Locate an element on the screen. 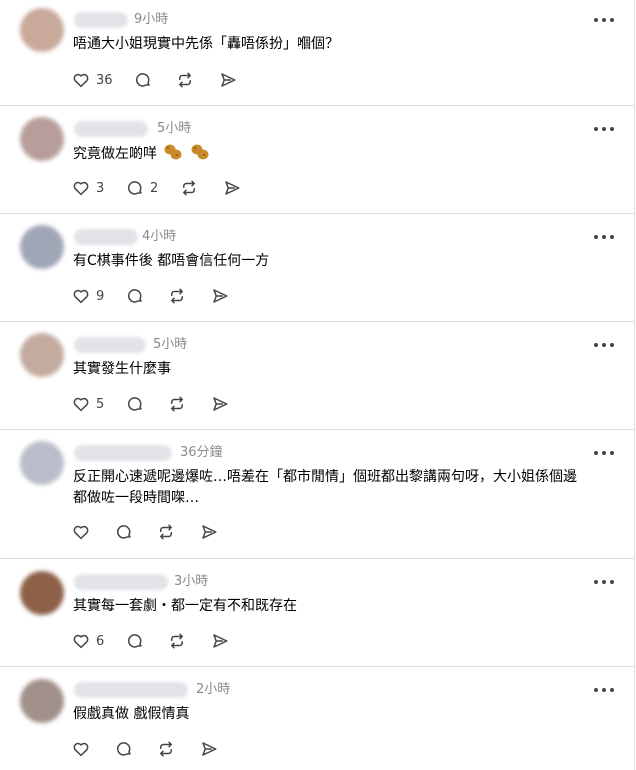 This screenshot has height=770, width=636. comment-time: 36分鐘 is located at coordinates (201, 452).